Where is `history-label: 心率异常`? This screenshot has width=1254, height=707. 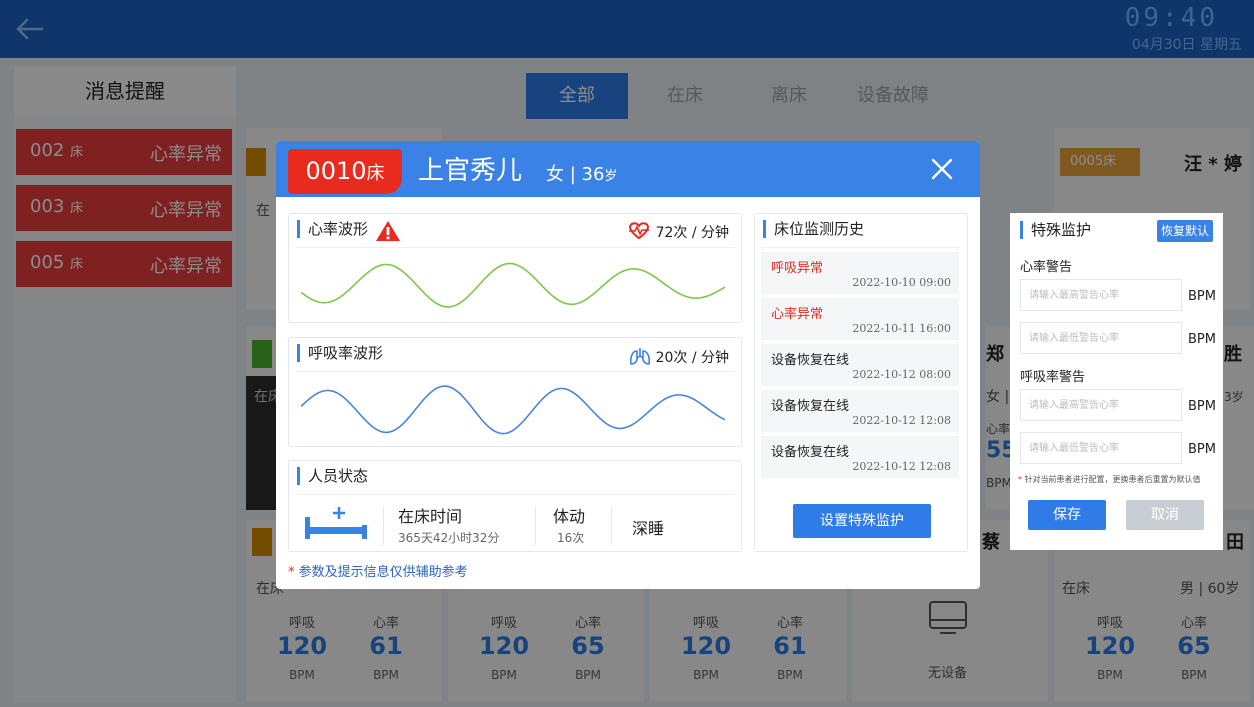
history-label: 心率异常 is located at coordinates (797, 314).